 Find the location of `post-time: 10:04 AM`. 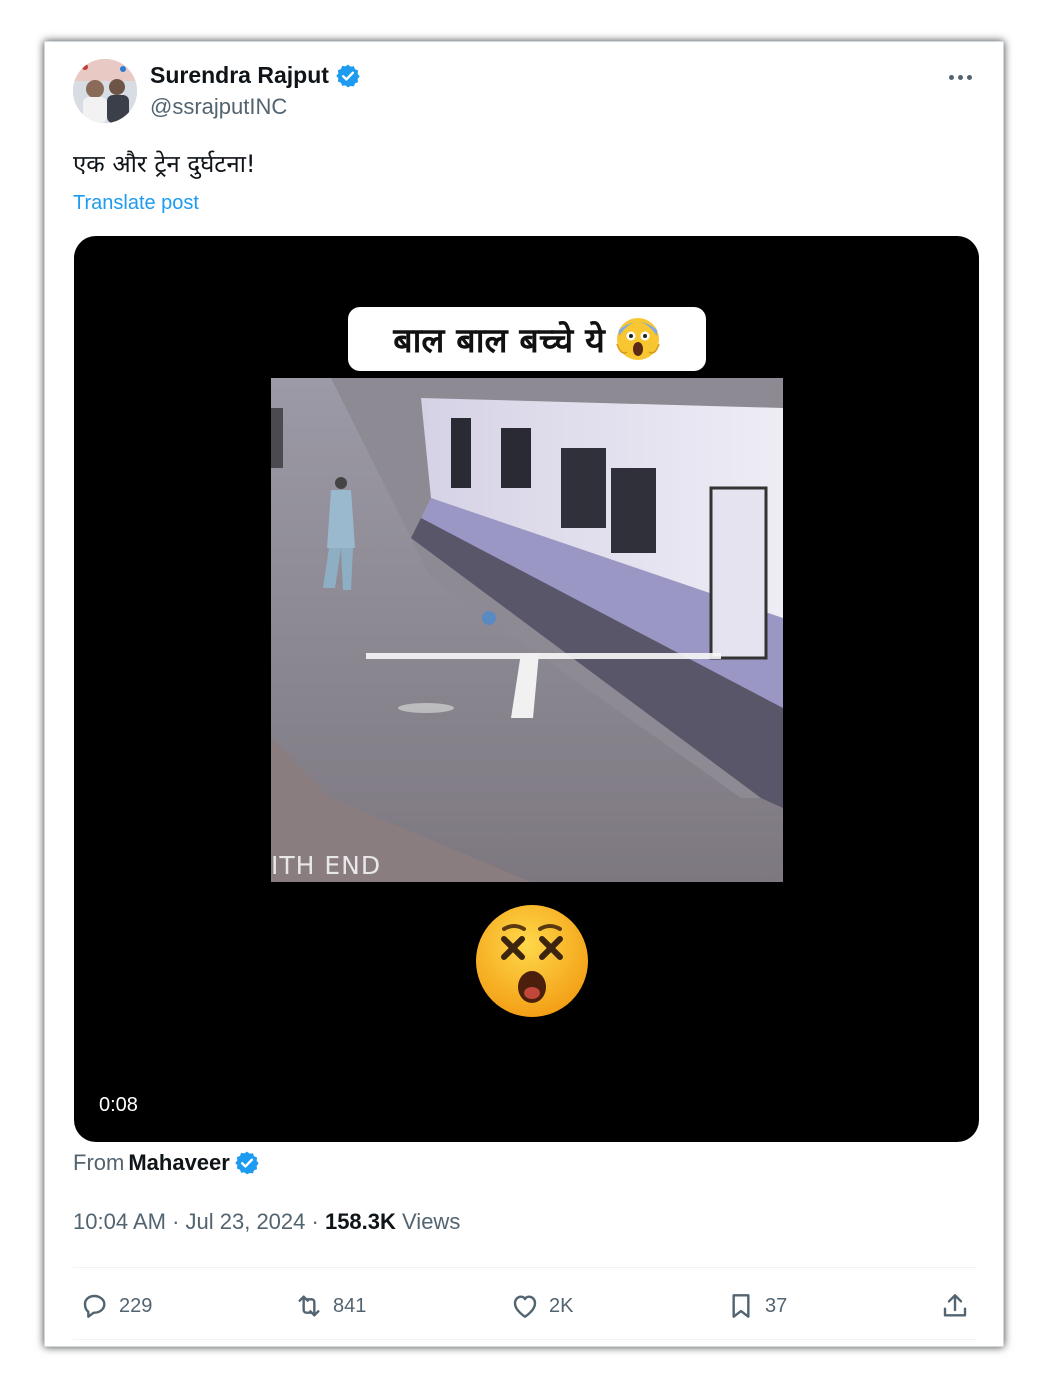

post-time: 10:04 AM is located at coordinates (119, 1221).